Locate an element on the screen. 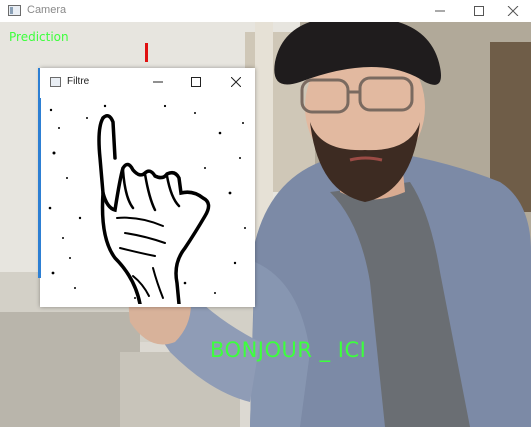 Image resolution: width=531 pixels, height=427 pixels. filter-window-title: Filtre is located at coordinates (78, 81).